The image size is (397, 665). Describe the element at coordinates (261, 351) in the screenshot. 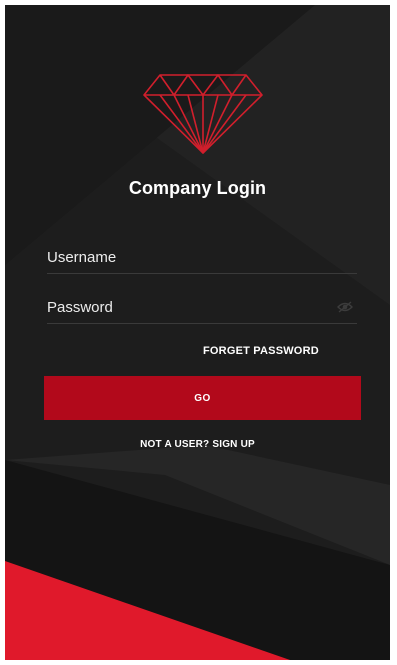

I see `forget-password-link: FORGET PASSWORD` at that location.